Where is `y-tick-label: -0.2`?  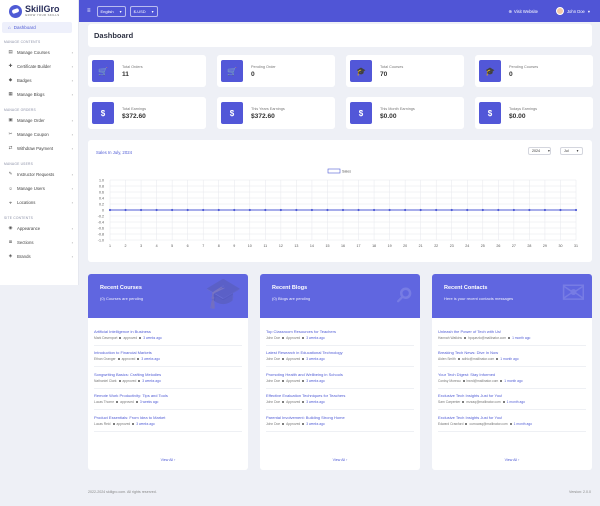 y-tick-label: -0.2 is located at coordinates (101, 216).